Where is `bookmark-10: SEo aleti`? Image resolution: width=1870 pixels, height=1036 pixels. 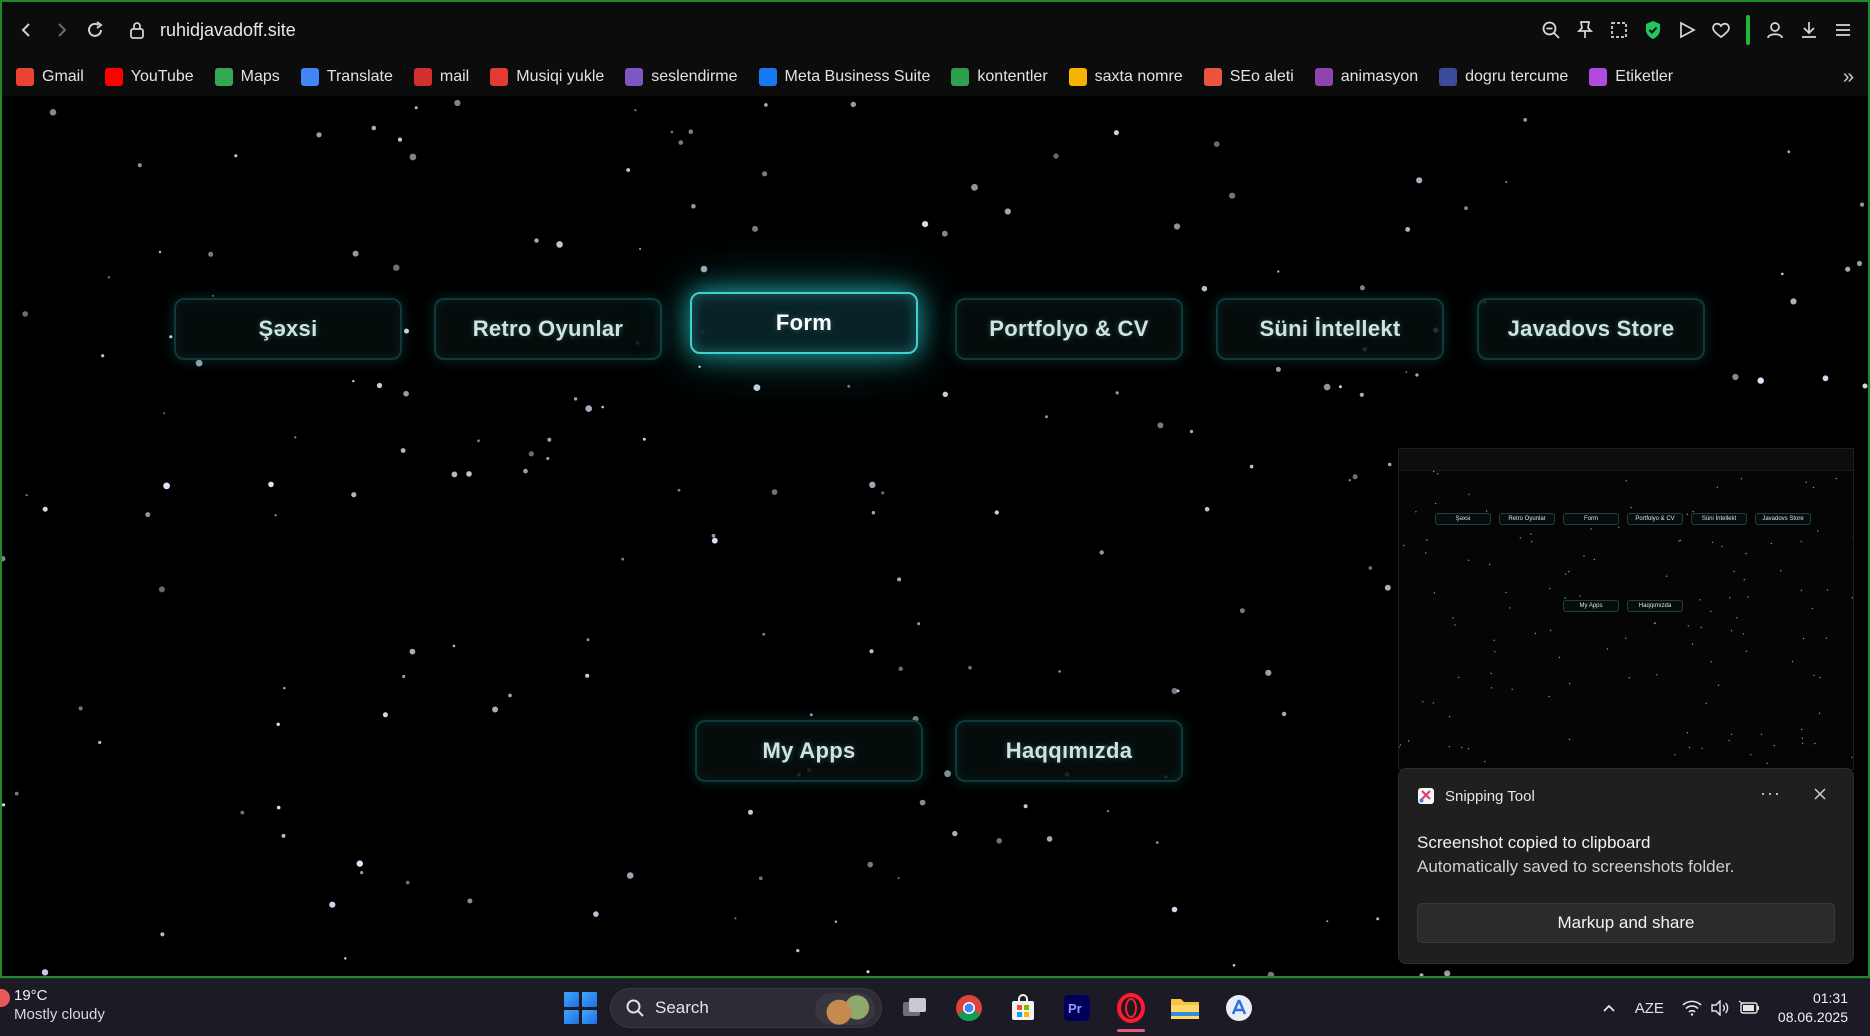 bookmark-10: SEo aleti is located at coordinates (1248, 77).